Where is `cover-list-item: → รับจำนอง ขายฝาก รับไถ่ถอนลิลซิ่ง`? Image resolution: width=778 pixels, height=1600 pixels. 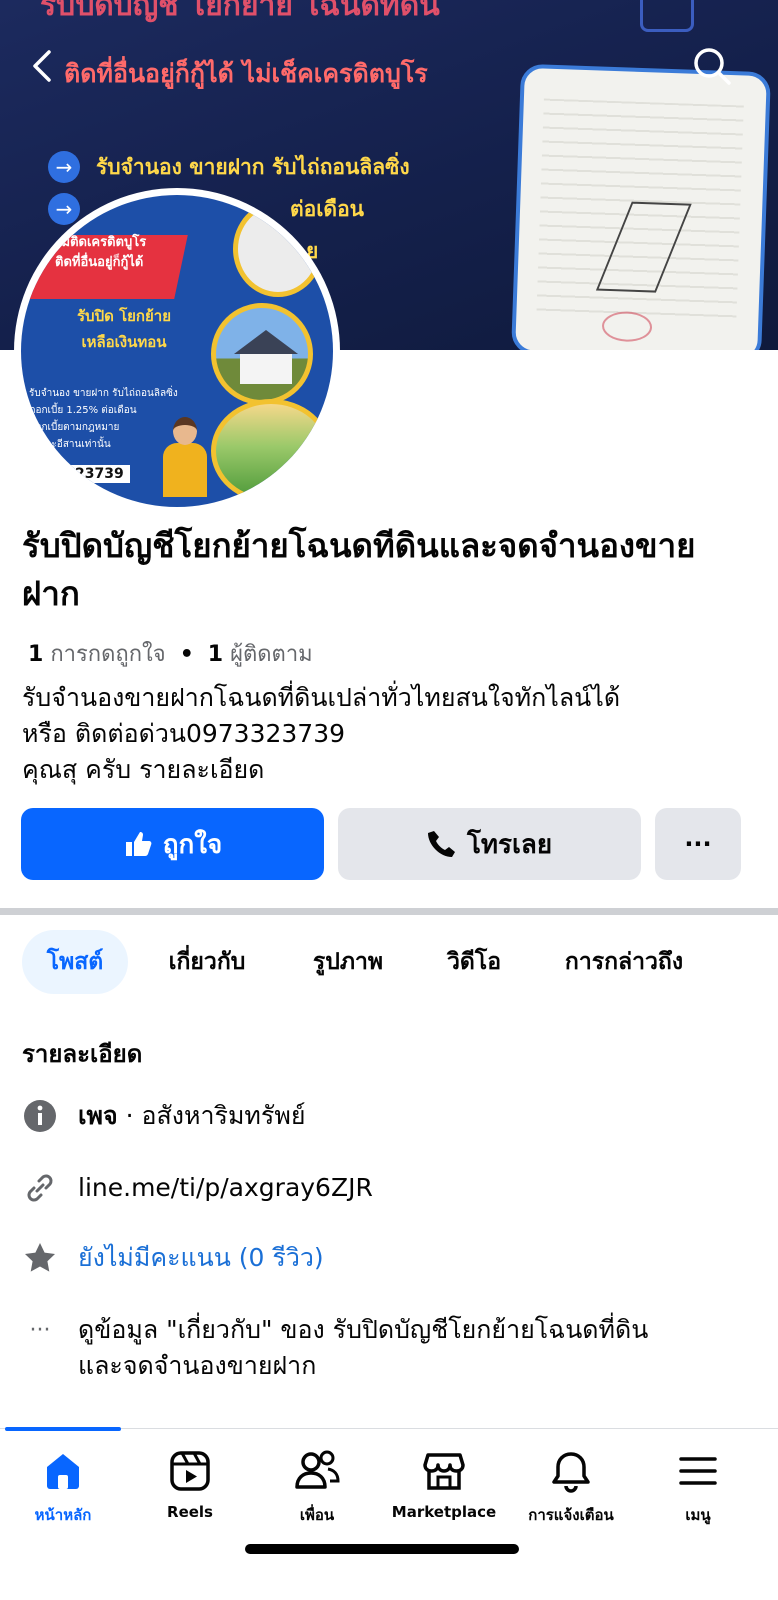
cover-list-item: → รับจำนอง ขายฝาก รับไถ่ถอนลิลซิ่ง is located at coordinates (229, 167).